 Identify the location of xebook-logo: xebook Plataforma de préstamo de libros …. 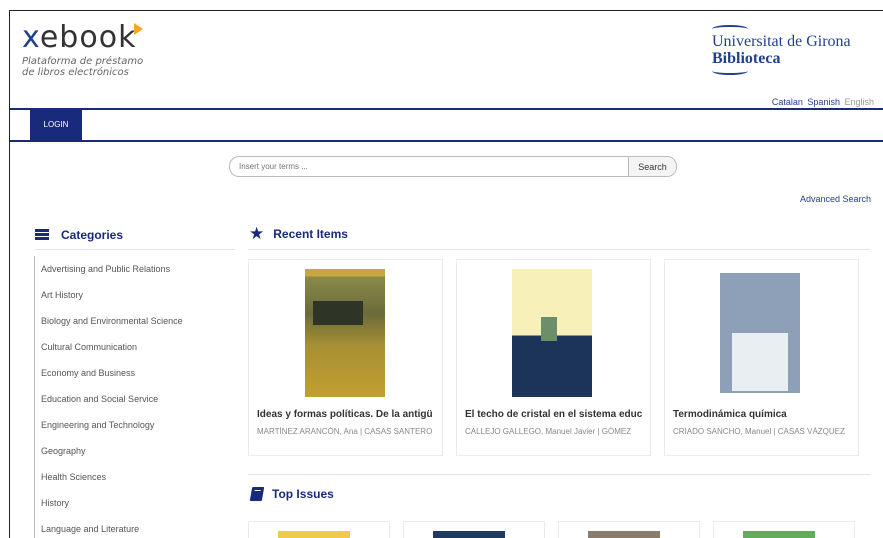
(83, 50).